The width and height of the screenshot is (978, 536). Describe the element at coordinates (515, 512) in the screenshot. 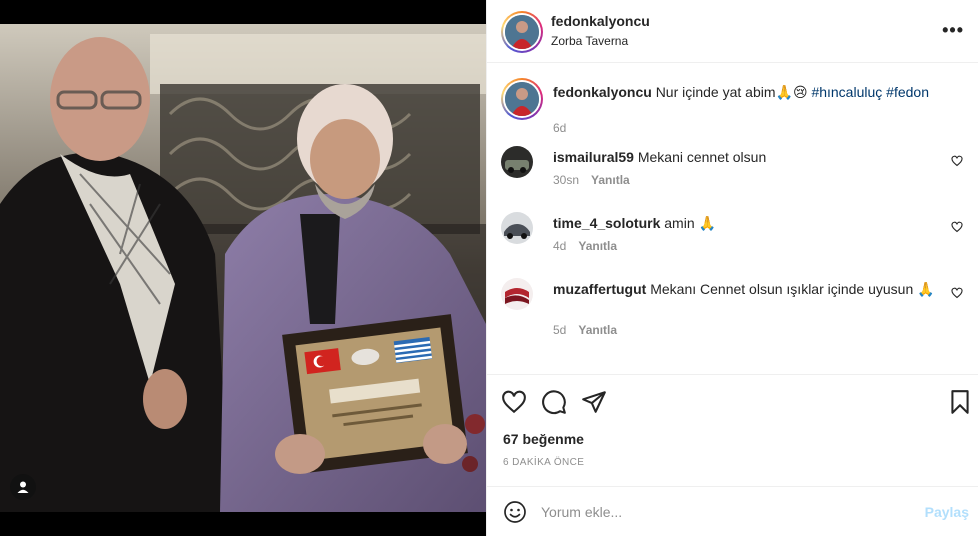

I see `emoji-icon` at that location.